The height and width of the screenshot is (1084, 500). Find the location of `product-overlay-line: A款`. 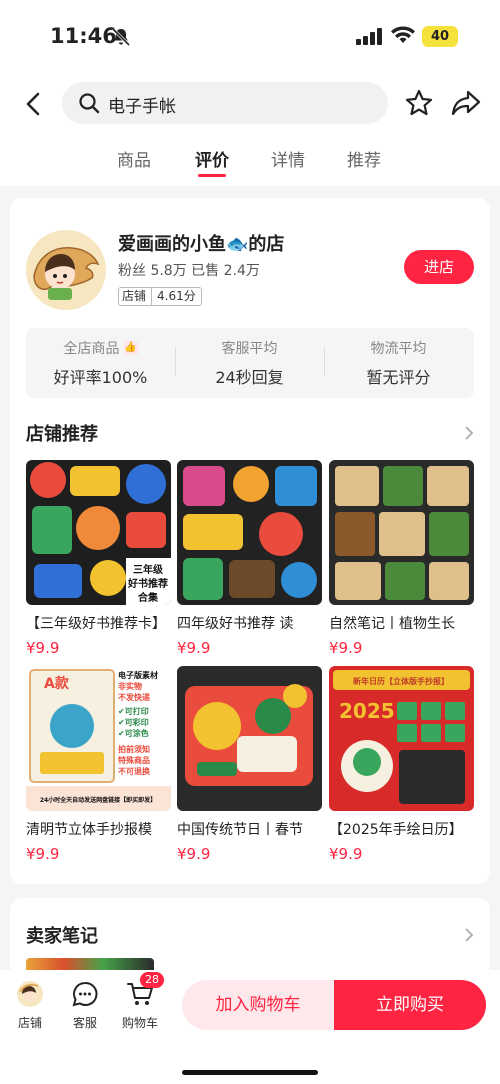

product-overlay-line: A款 is located at coordinates (57, 683).